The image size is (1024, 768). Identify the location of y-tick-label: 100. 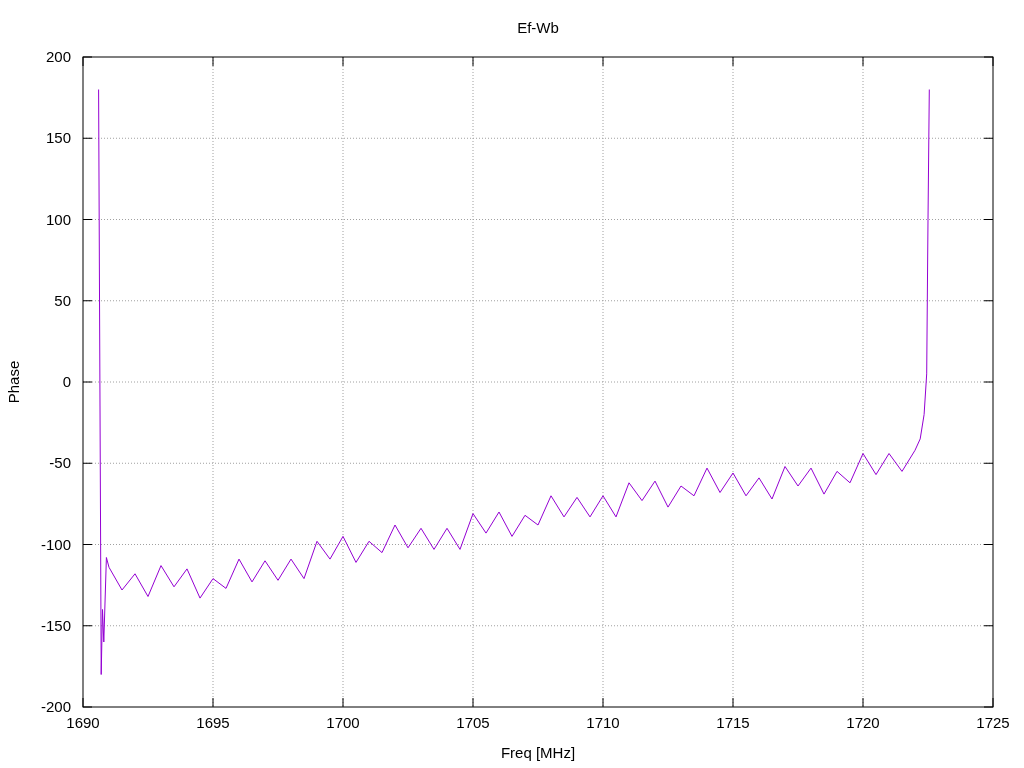
(58, 219).